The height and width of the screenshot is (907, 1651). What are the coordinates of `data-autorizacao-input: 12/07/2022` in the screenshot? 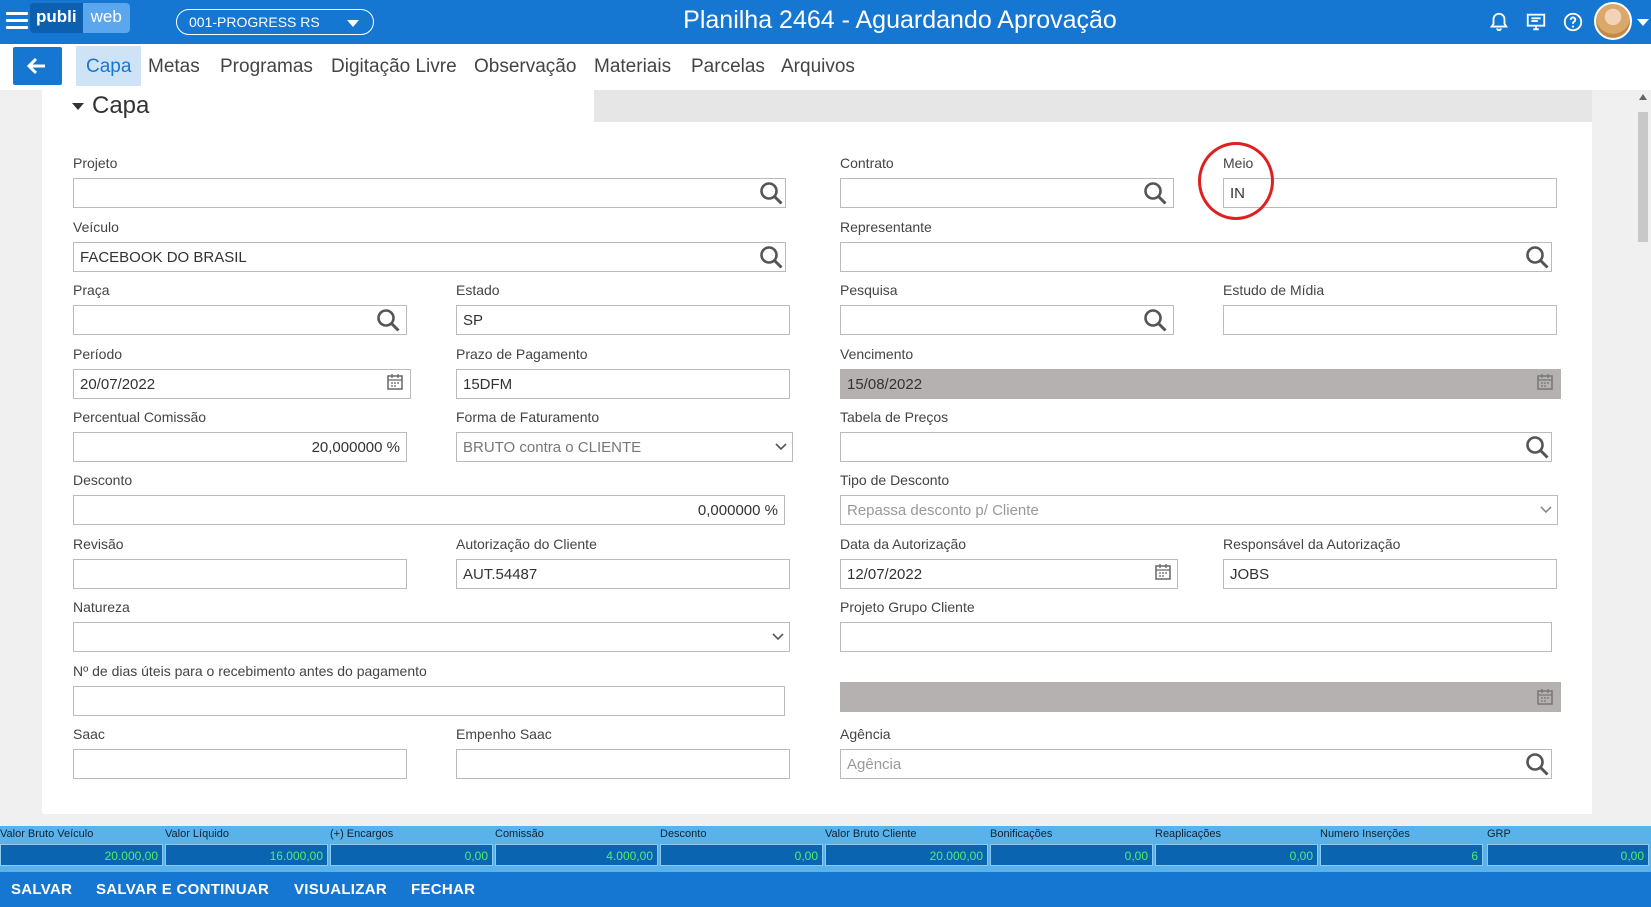 It's located at (1009, 574).